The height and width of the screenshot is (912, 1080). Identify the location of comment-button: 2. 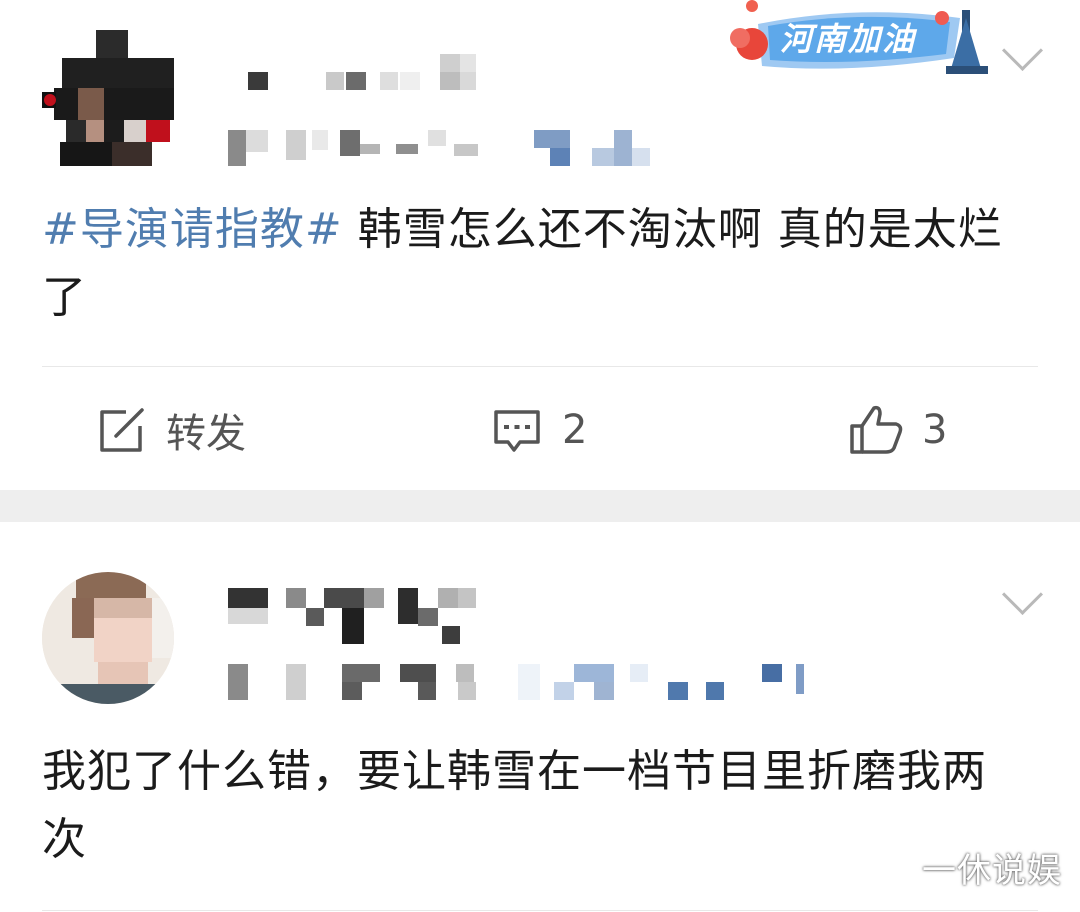
(538, 430).